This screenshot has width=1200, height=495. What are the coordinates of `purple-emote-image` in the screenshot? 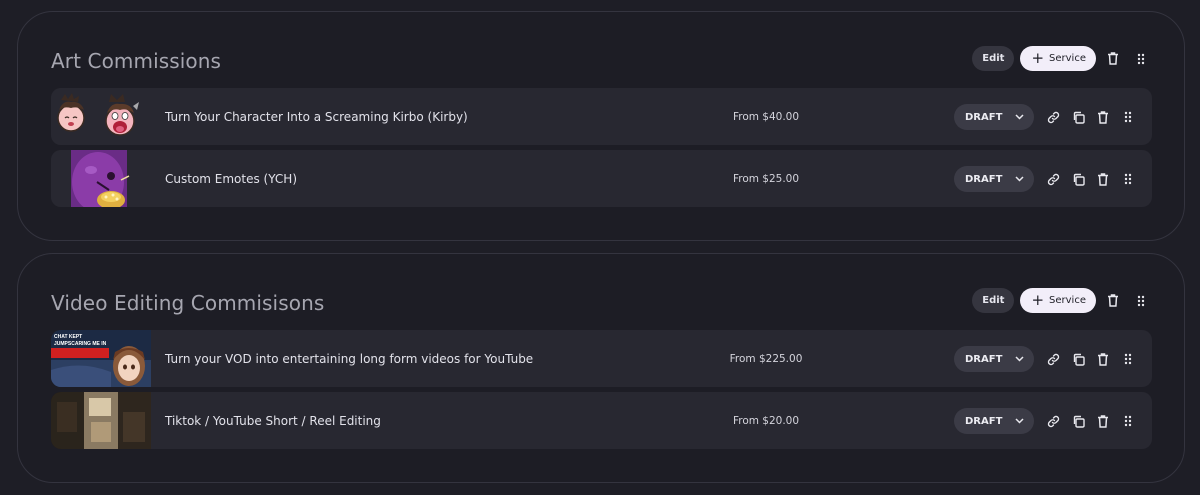 It's located at (101, 178).